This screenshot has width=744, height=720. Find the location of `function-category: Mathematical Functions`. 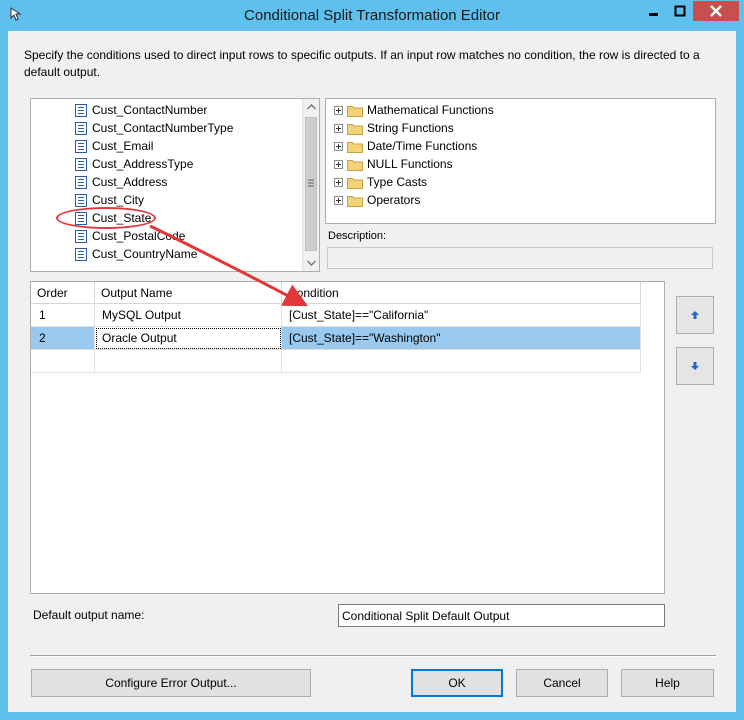

function-category: Mathematical Functions is located at coordinates (414, 110).